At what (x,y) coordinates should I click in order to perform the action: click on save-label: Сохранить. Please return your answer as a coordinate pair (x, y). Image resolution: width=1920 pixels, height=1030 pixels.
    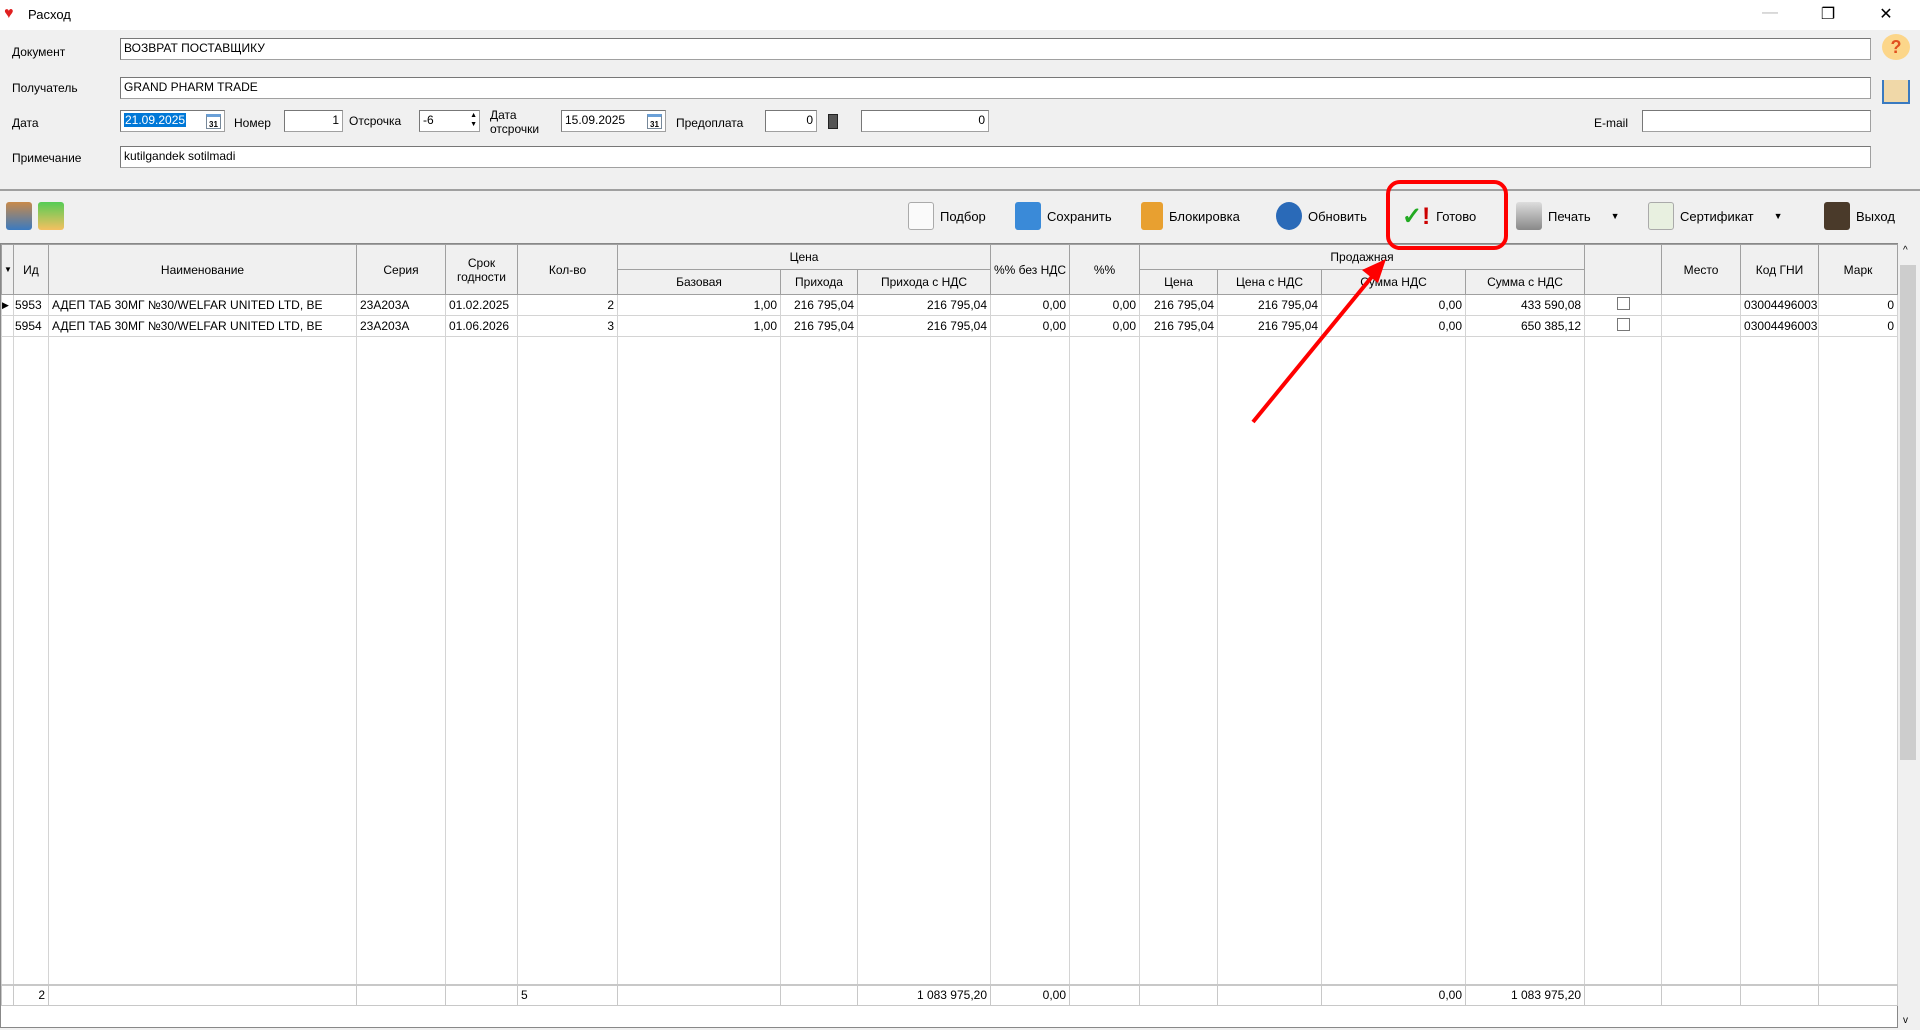
    Looking at the image, I should click on (1079, 216).